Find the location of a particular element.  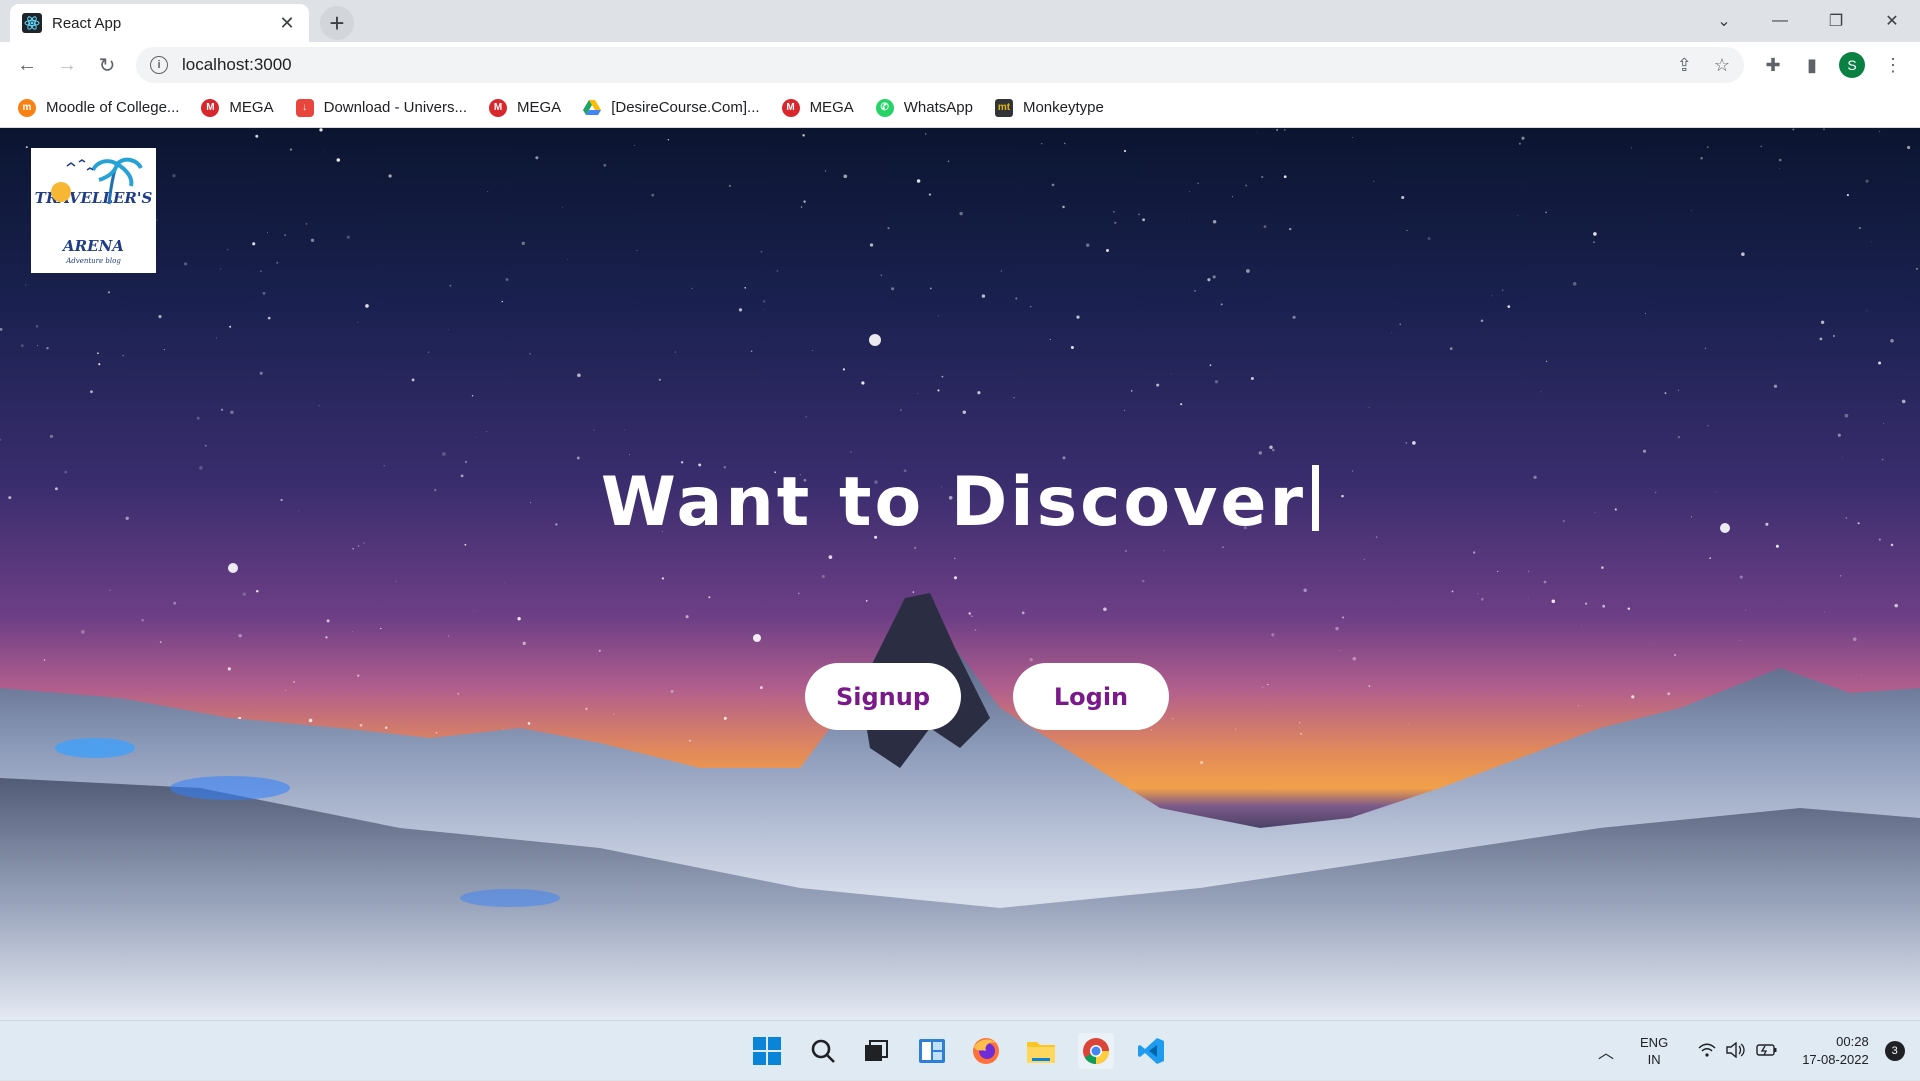

close-window-icon: ✕ is located at coordinates (1892, 21).